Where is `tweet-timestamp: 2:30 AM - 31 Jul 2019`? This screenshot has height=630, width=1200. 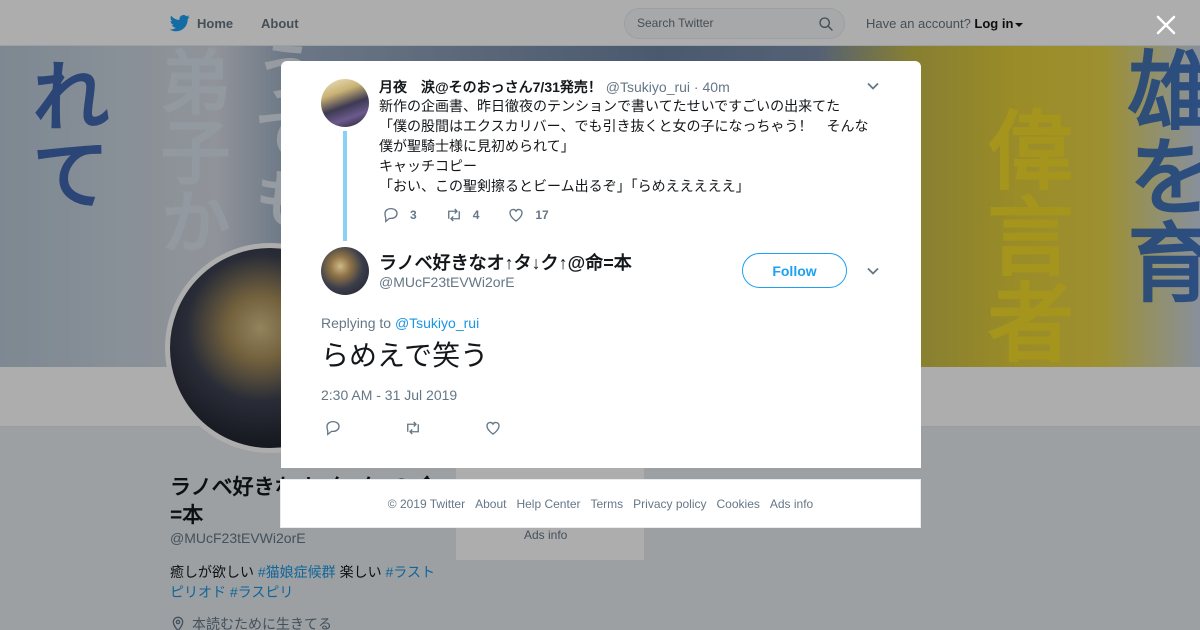
tweet-timestamp: 2:30 AM - 31 Jul 2019 is located at coordinates (389, 395).